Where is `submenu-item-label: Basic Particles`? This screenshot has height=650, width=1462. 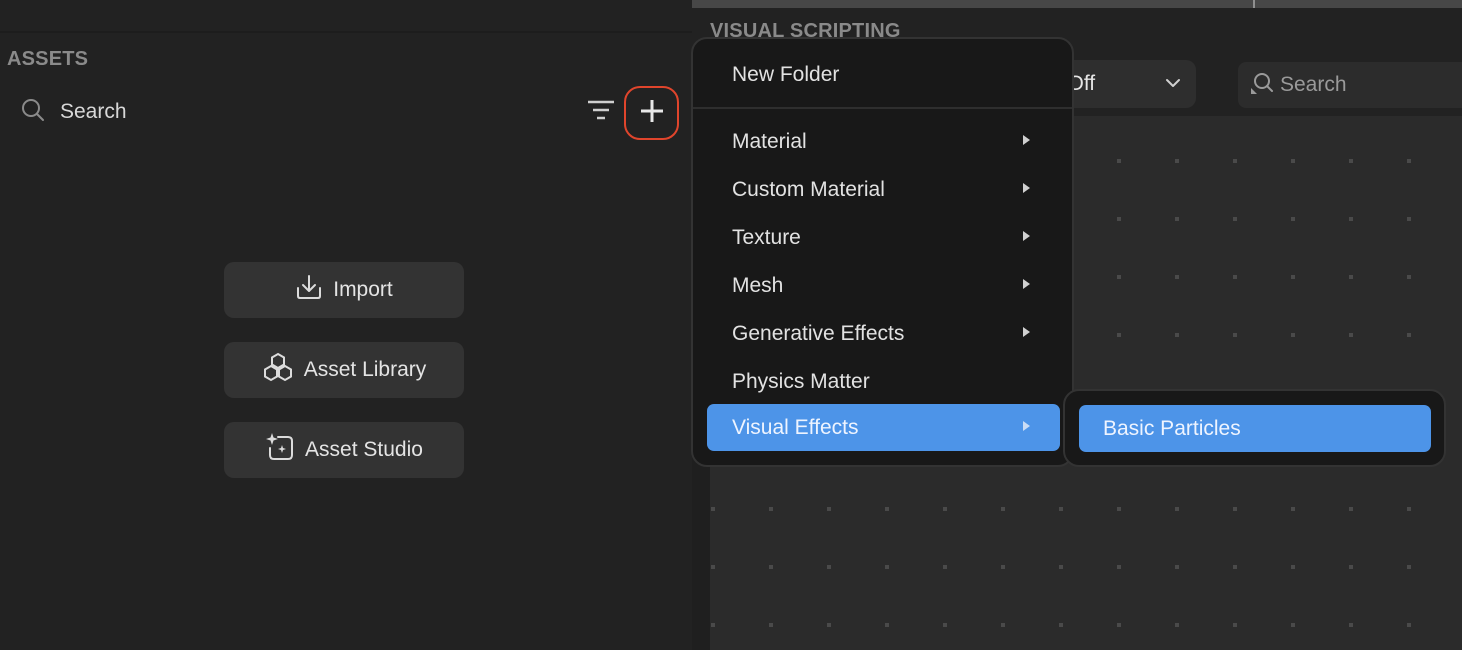
submenu-item-label: Basic Particles is located at coordinates (1172, 428).